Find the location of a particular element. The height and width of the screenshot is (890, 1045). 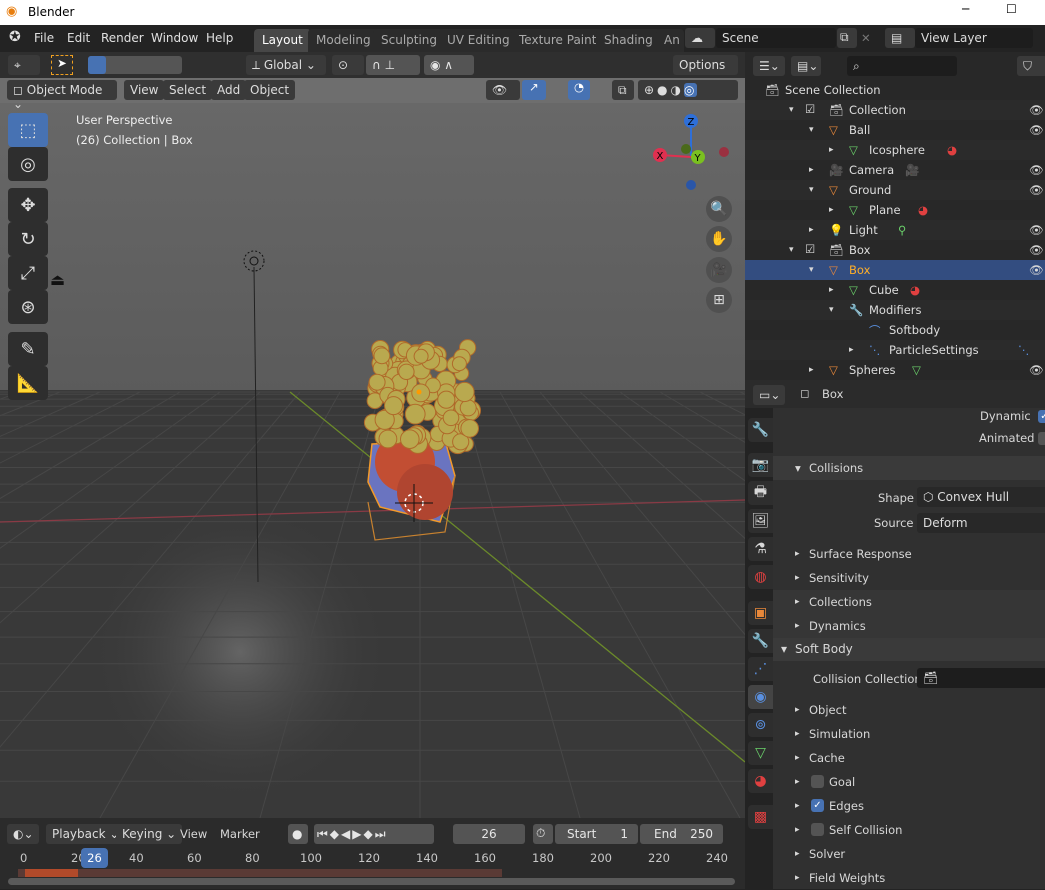

tab-shading: Shading is located at coordinates (628, 40).